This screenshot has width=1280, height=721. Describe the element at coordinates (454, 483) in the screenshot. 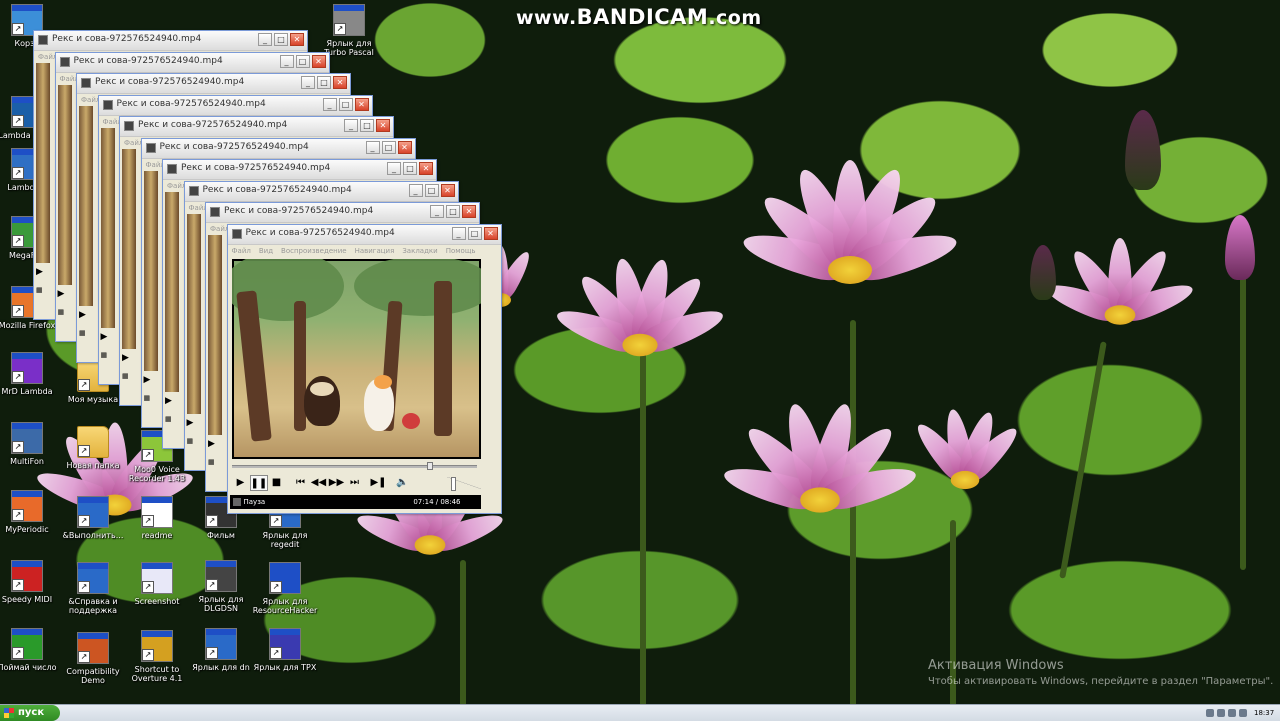

I see `volume-thumb` at that location.